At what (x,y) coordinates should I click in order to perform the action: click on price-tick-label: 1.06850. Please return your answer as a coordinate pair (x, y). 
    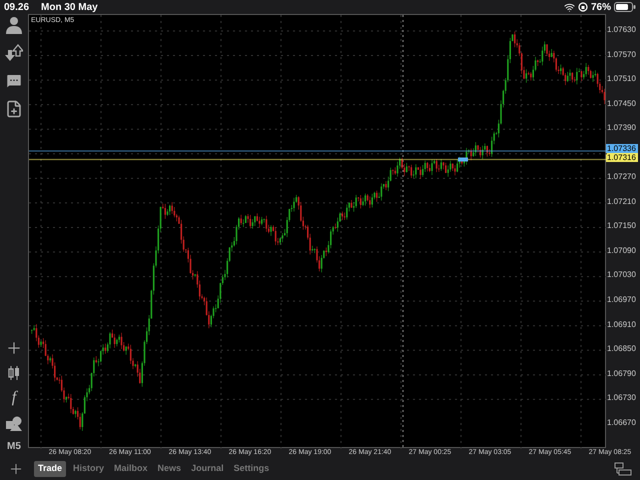
    Looking at the image, I should click on (621, 349).